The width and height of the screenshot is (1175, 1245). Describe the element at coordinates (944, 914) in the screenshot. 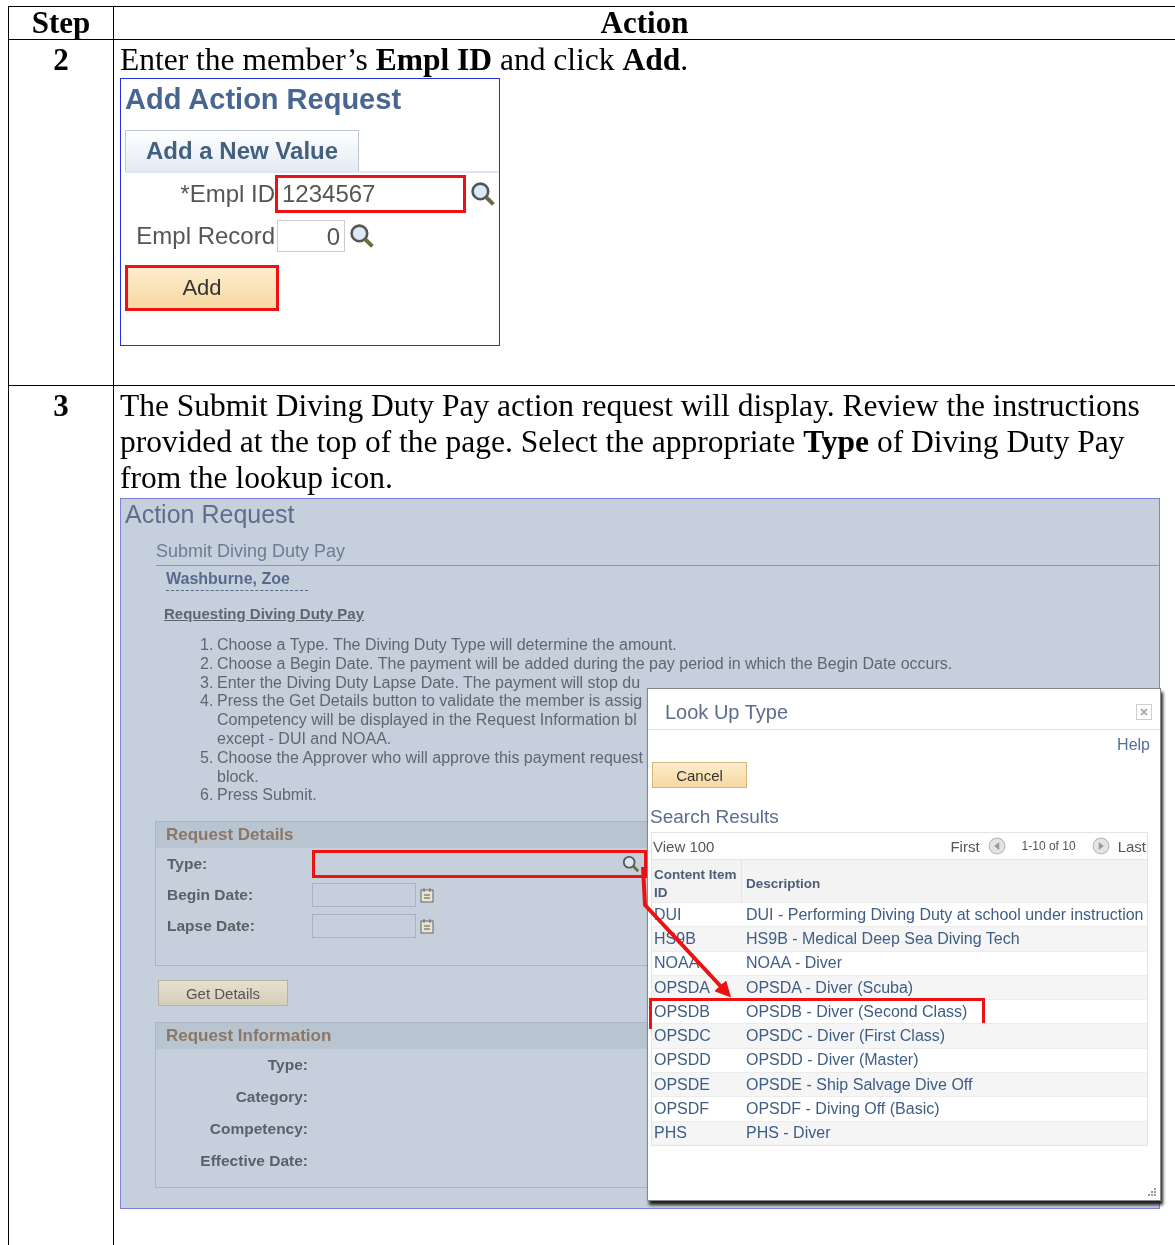

I see `table-cell: DUI - Performing Diving Duty at school under instruction` at that location.